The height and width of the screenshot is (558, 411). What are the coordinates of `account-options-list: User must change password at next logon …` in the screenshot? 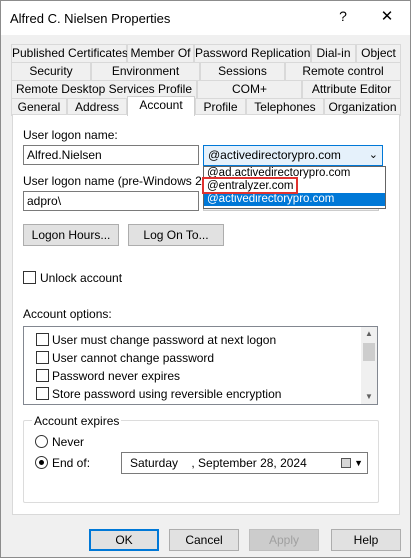 It's located at (200, 365).